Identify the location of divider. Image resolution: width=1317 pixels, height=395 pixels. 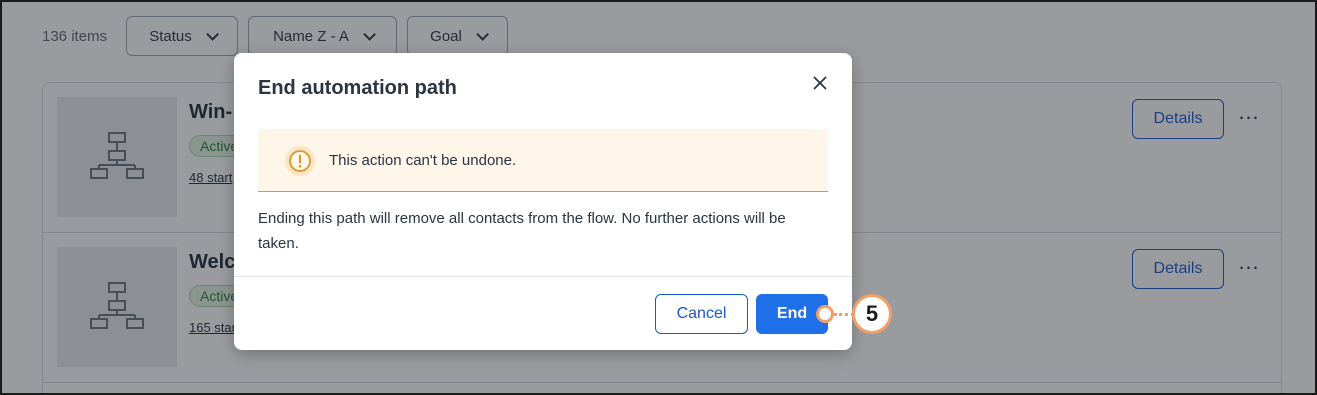
(543, 276).